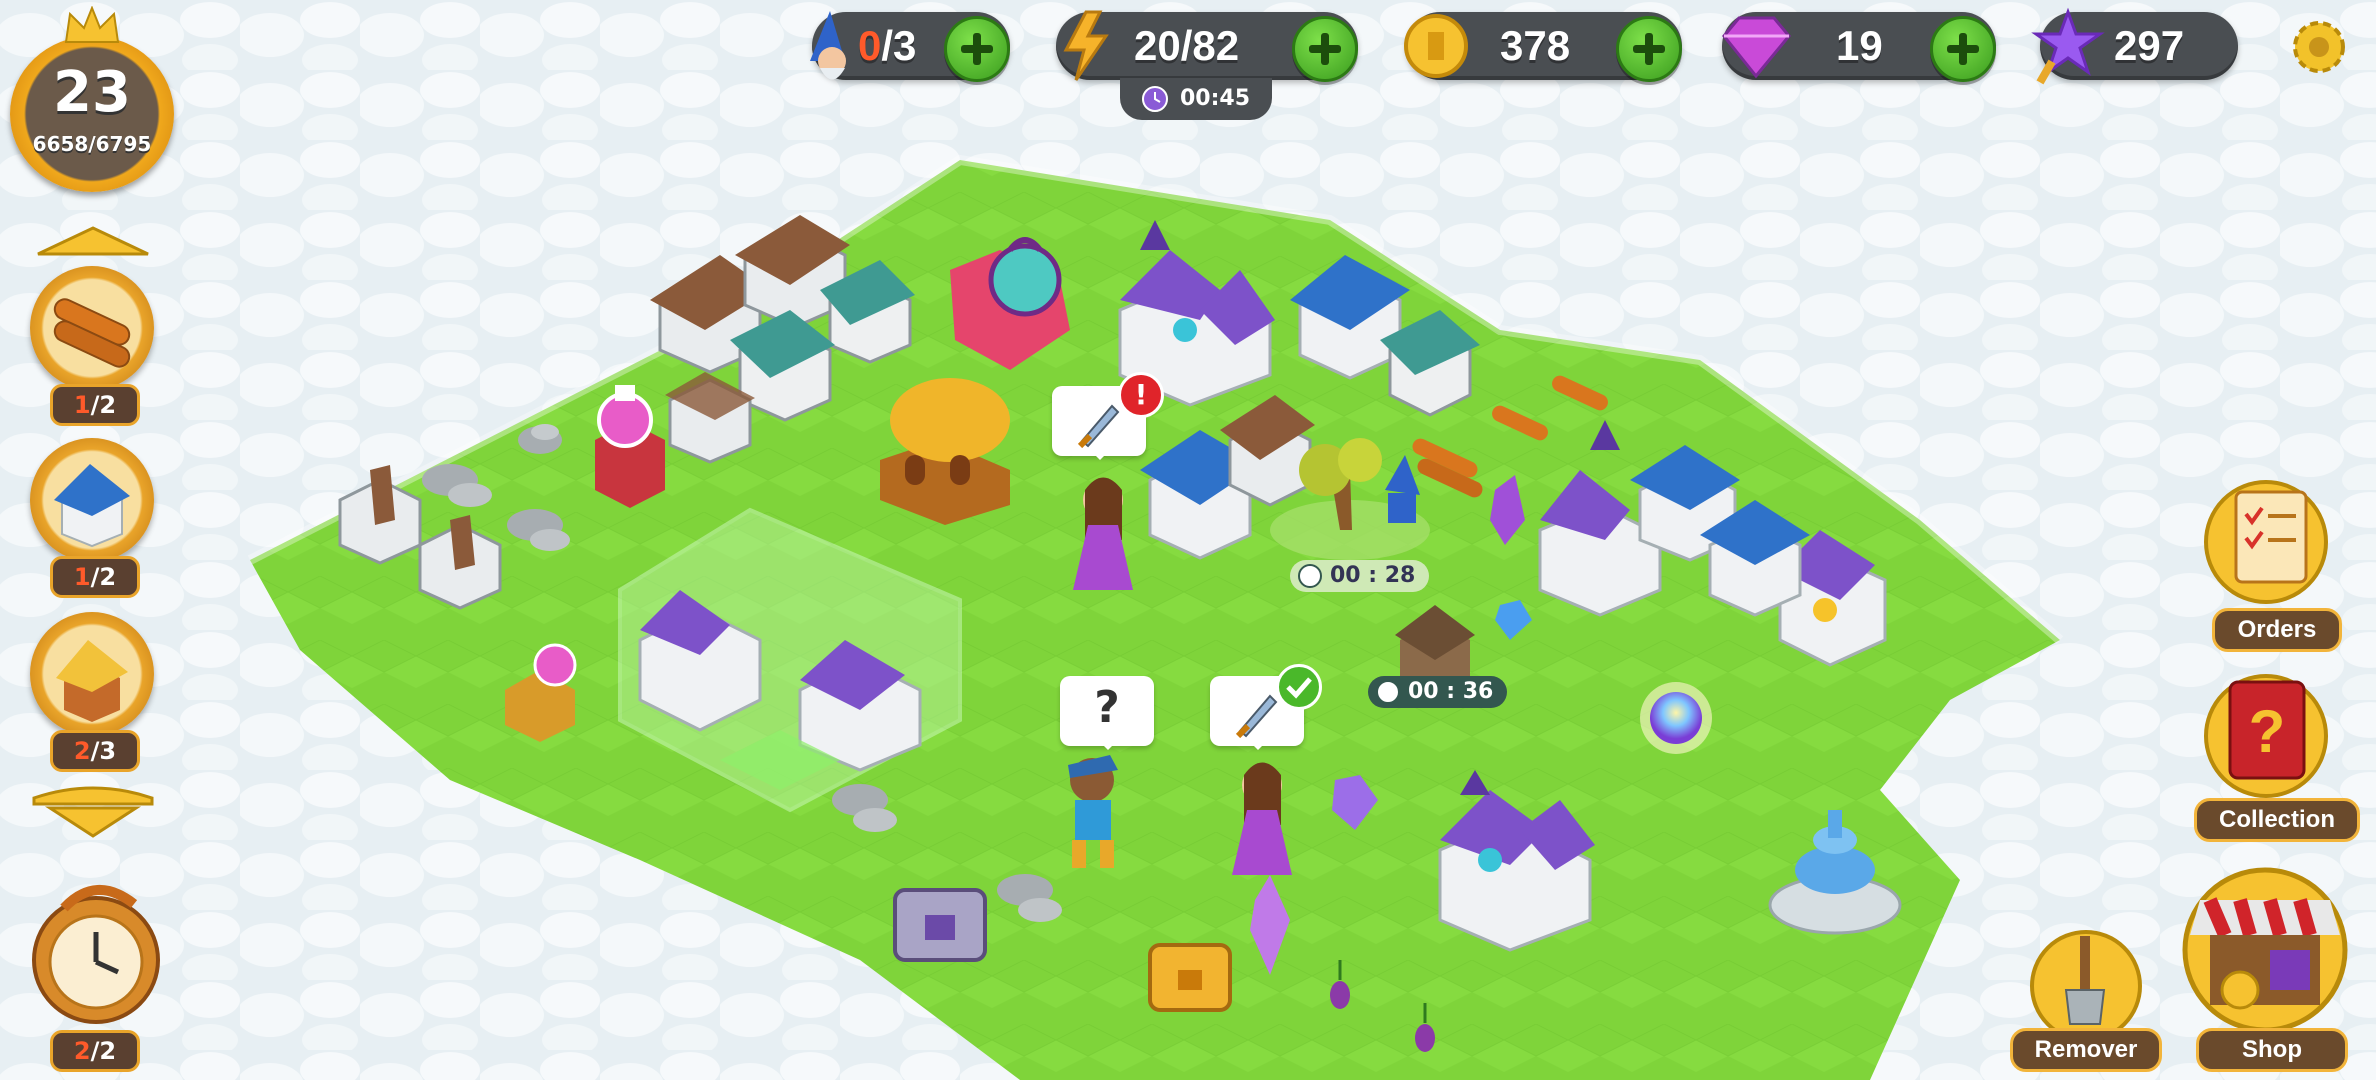 Image resolution: width=2376 pixels, height=1080 pixels. I want to click on quest-bubble-question: ?, so click(1107, 713).